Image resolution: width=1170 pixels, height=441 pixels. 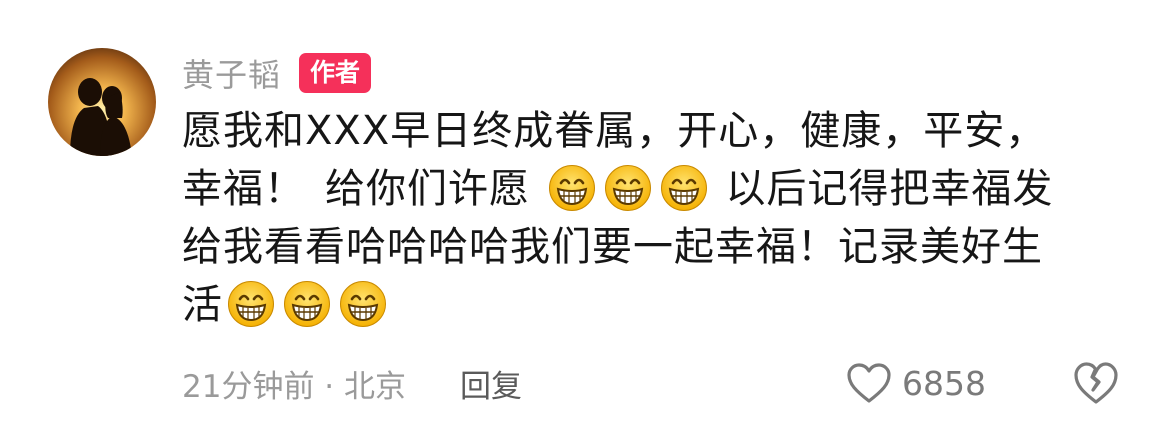 I want to click on comment-line: 幸福！ 给你们许愿 以后记得把幸福发, so click(x=652, y=189).